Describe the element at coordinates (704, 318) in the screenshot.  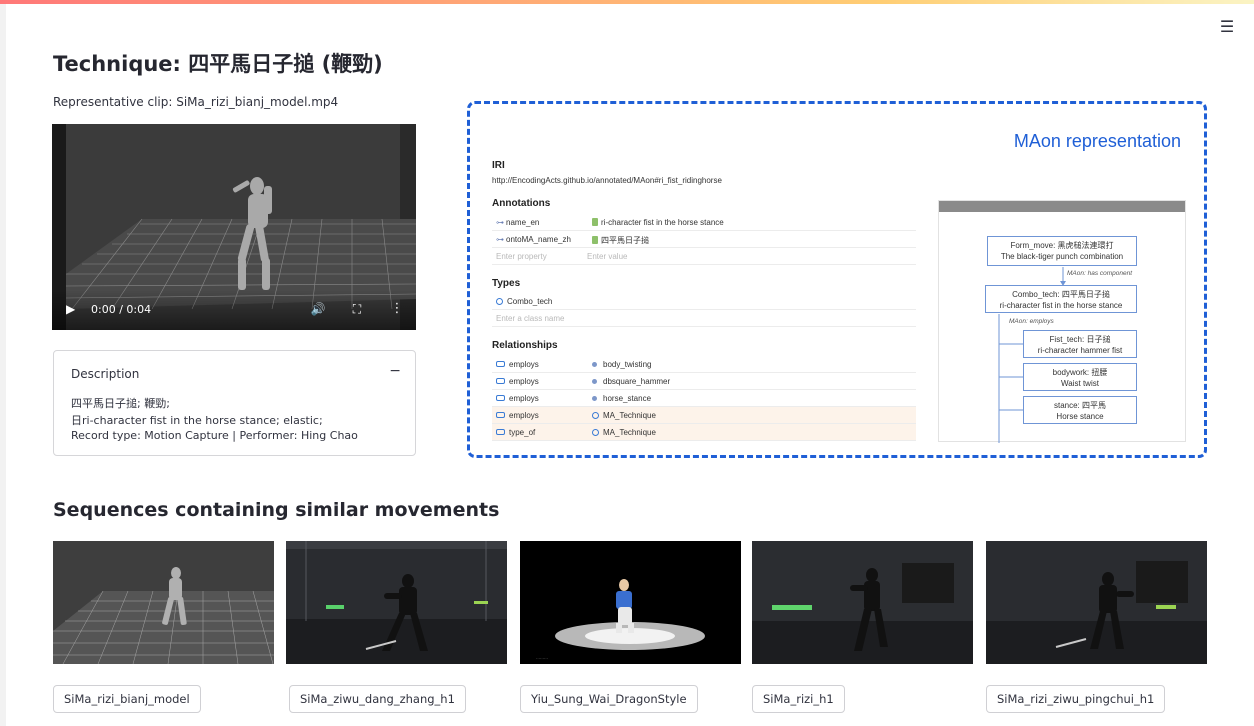
I see `type-input-row: Enter a class name` at that location.